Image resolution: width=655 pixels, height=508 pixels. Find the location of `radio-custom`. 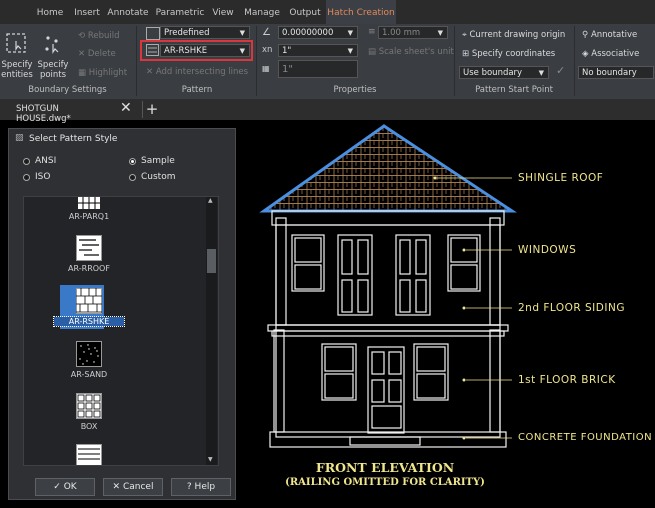

radio-custom is located at coordinates (132, 177).